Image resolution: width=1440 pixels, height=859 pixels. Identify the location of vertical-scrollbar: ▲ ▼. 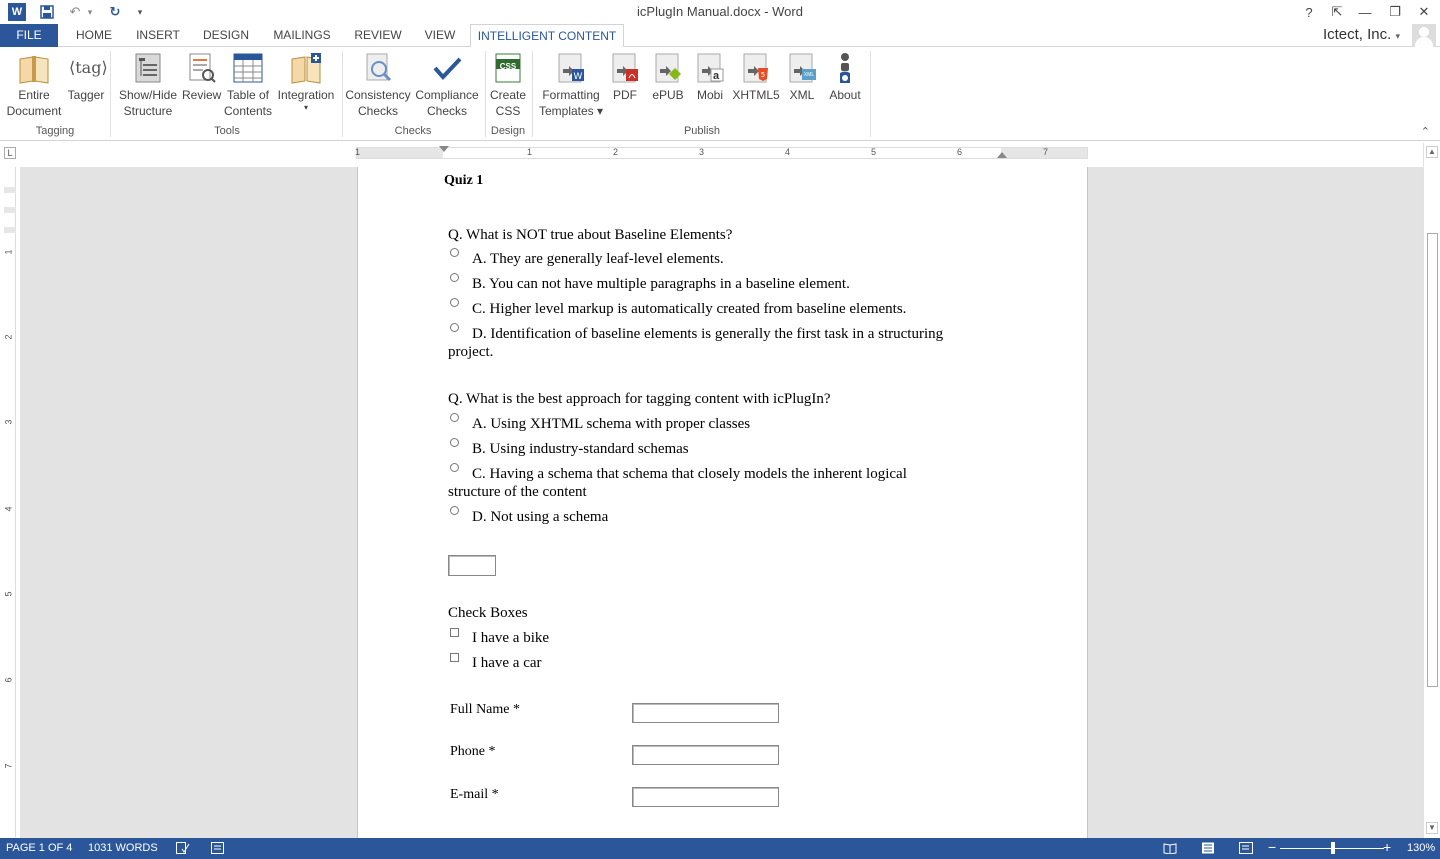
(1431, 490).